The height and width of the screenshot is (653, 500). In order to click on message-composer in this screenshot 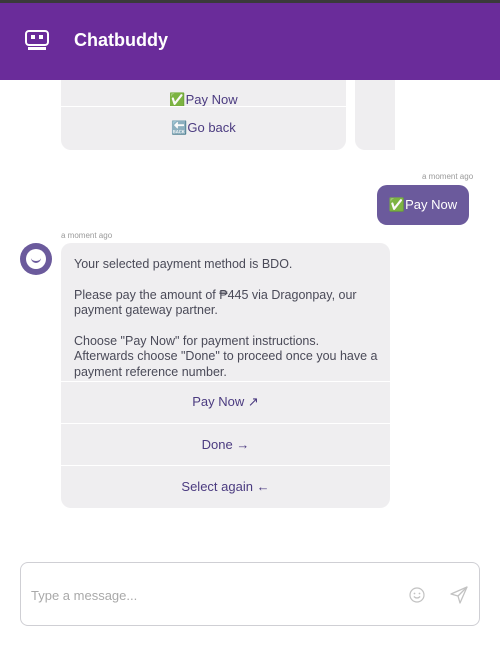, I will do `click(250, 594)`.